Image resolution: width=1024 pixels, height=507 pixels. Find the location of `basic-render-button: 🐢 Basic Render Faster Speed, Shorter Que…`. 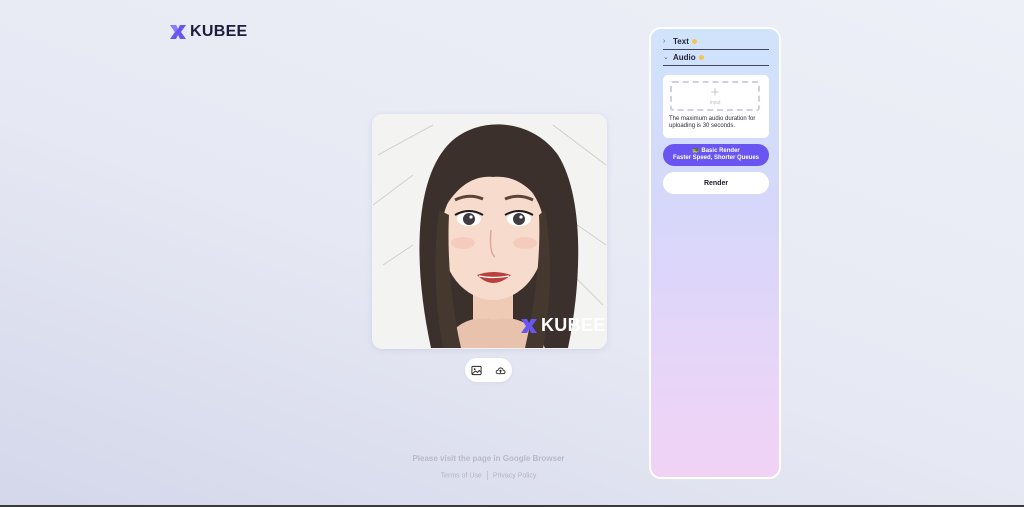

basic-render-button: 🐢 Basic Render Faster Speed, Shorter Que… is located at coordinates (716, 155).